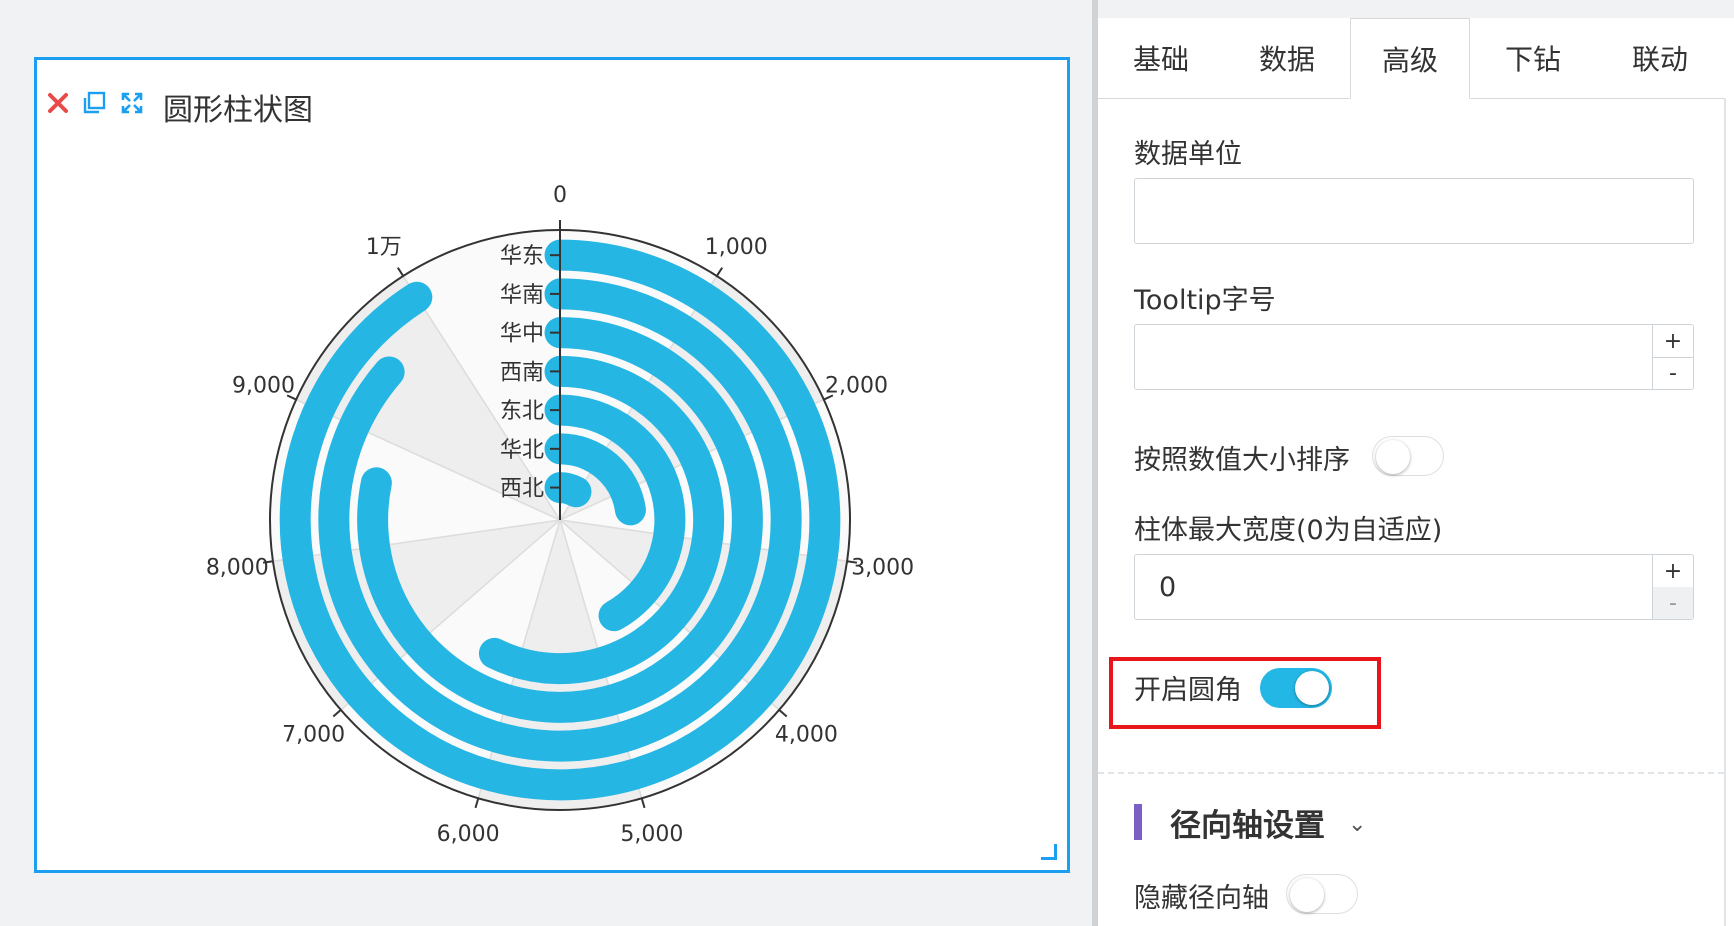  Describe the element at coordinates (1296, 688) in the screenshot. I see `round-corner-toggle` at that location.